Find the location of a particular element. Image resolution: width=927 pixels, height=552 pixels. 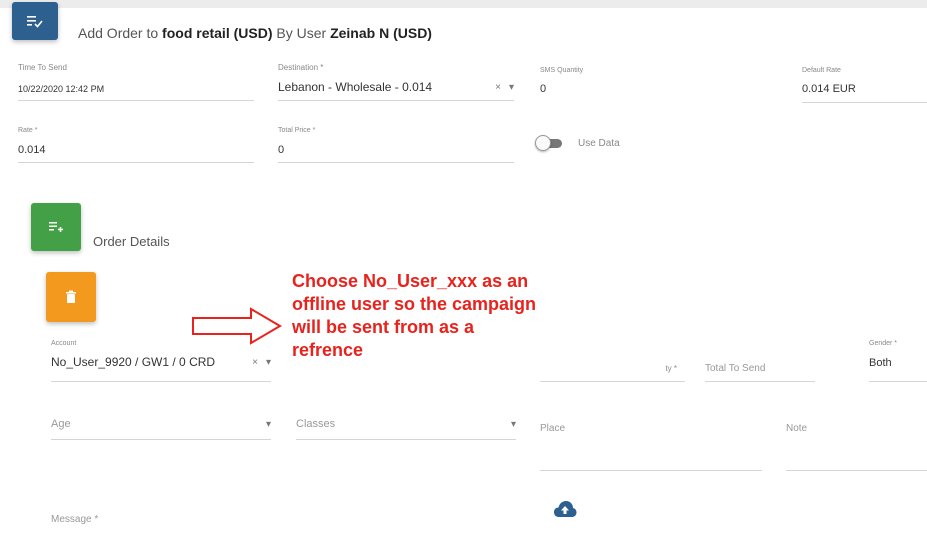

toggle-knob is located at coordinates (543, 143).